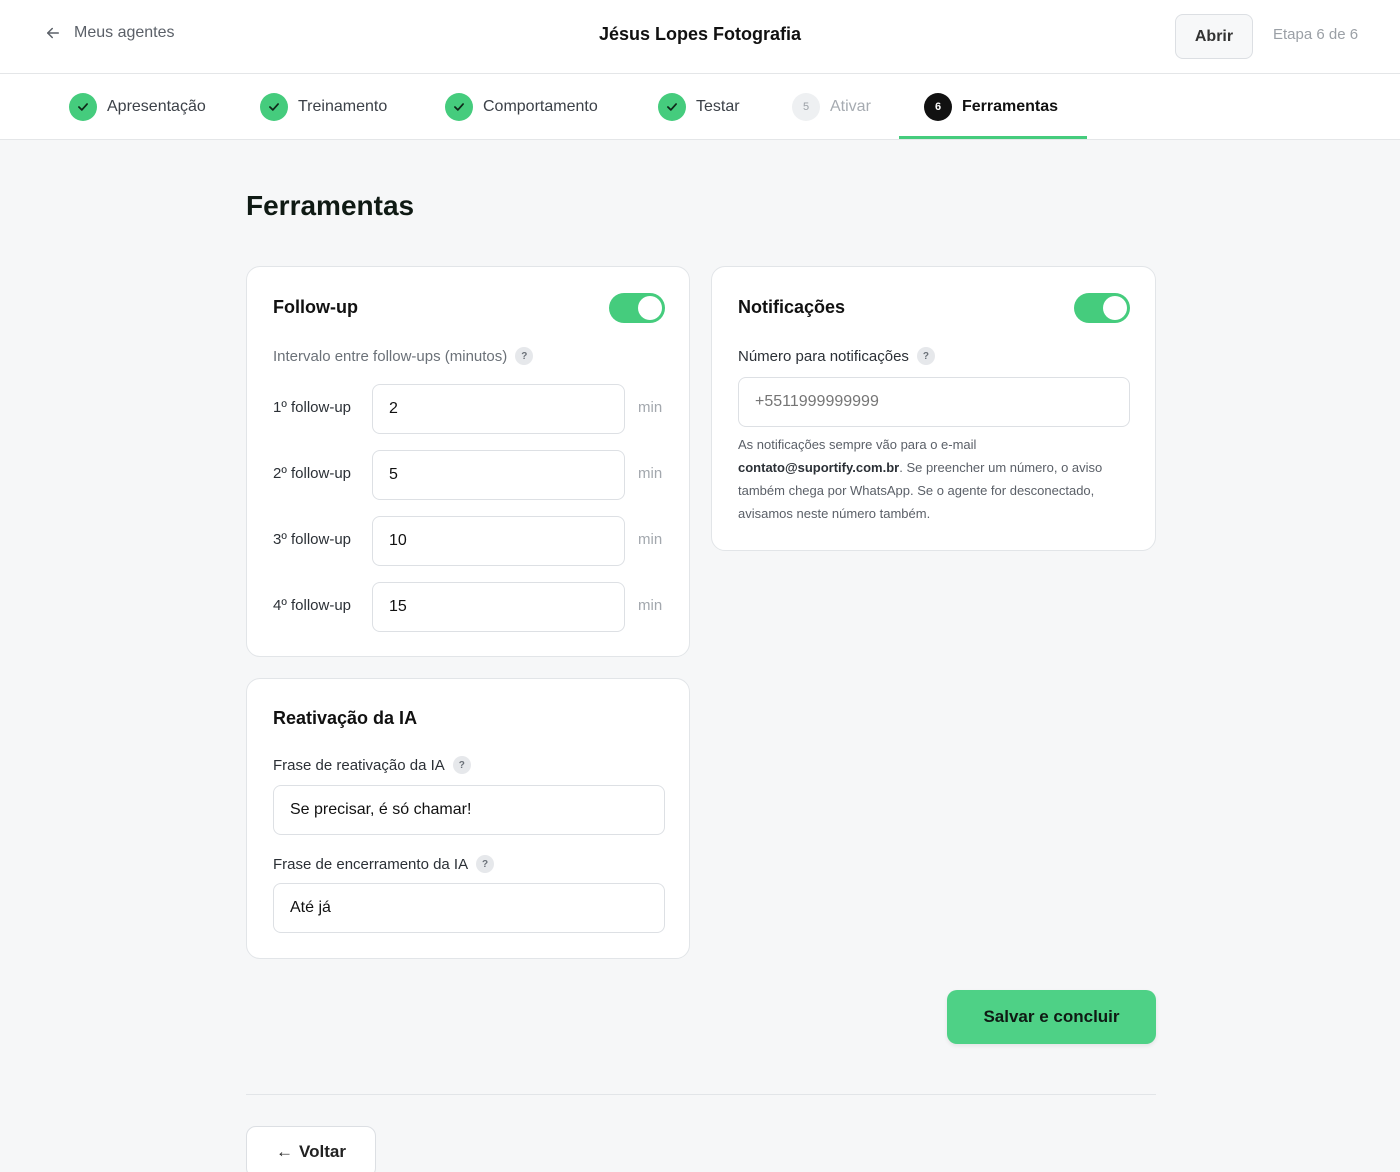 The height and width of the screenshot is (1172, 1400). I want to click on step-testar: Testar, so click(699, 107).